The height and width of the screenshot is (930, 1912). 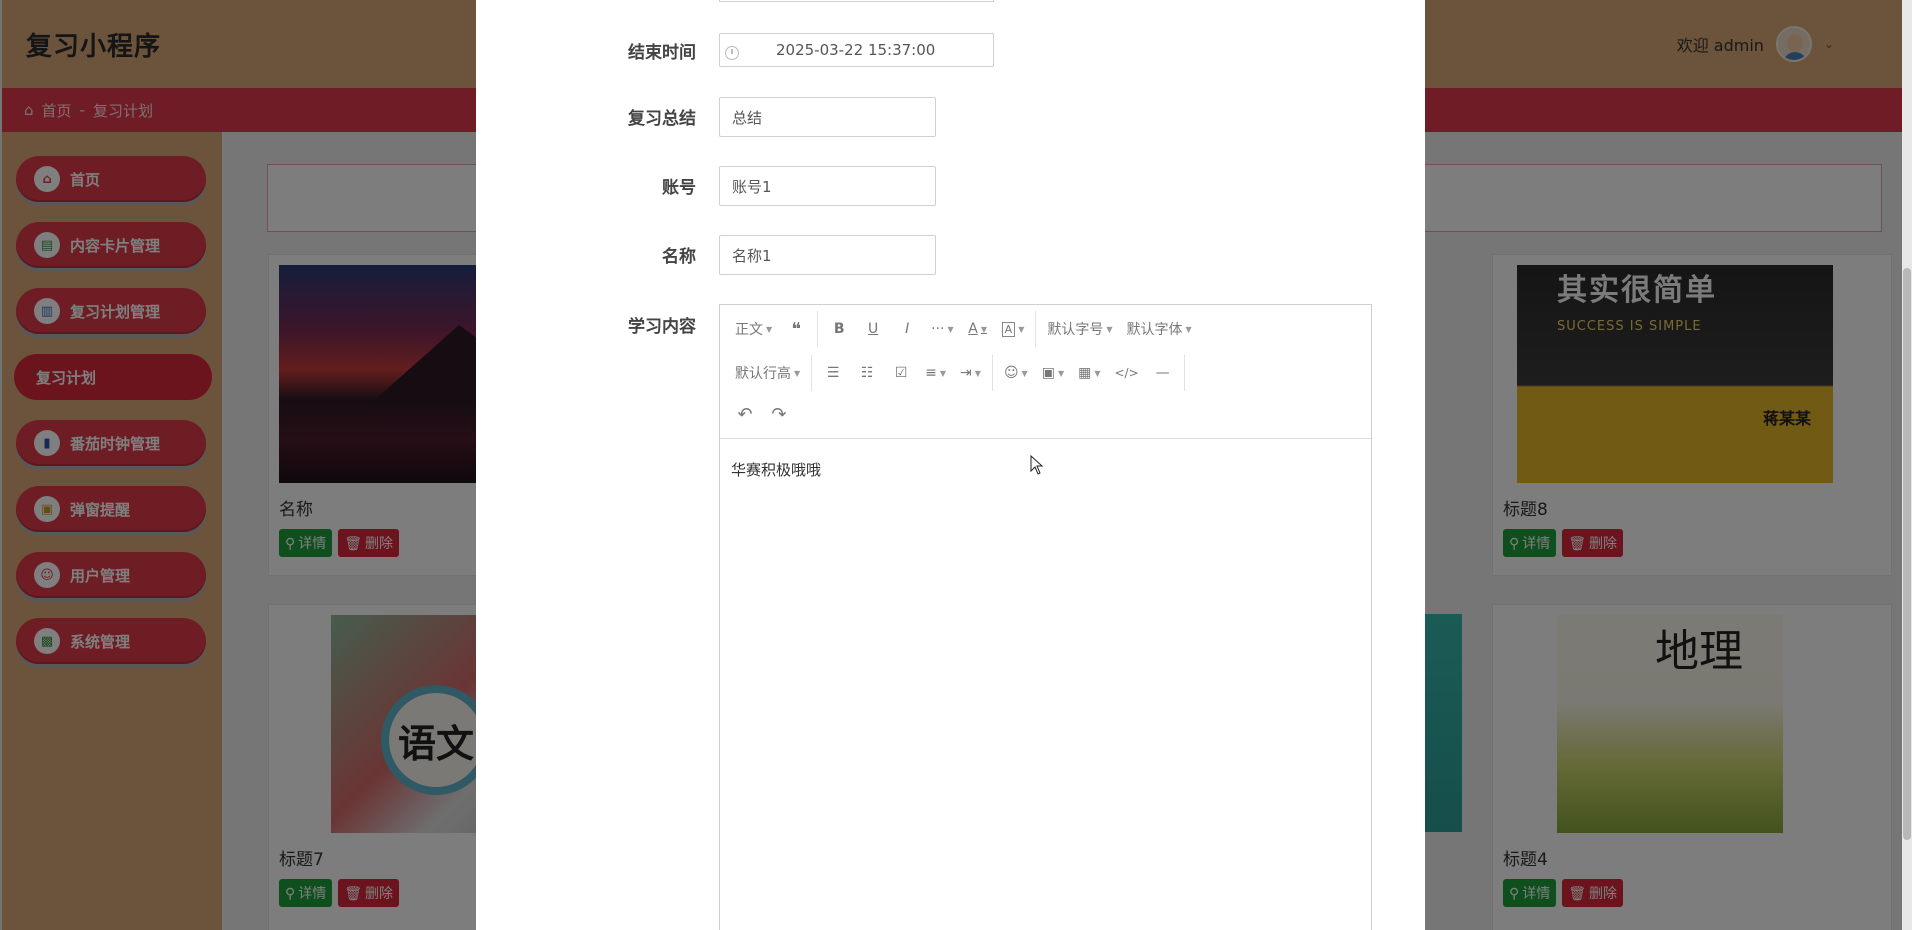 What do you see at coordinates (856, 50) in the screenshot?
I see `end-time-field: 2025-03-22 15:37:00` at bounding box center [856, 50].